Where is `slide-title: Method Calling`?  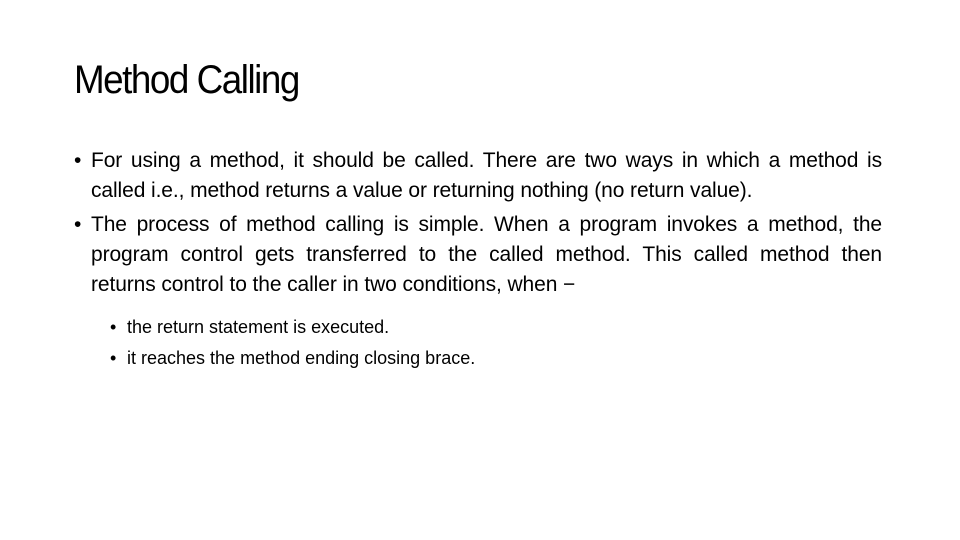 slide-title: Method Calling is located at coordinates (187, 80).